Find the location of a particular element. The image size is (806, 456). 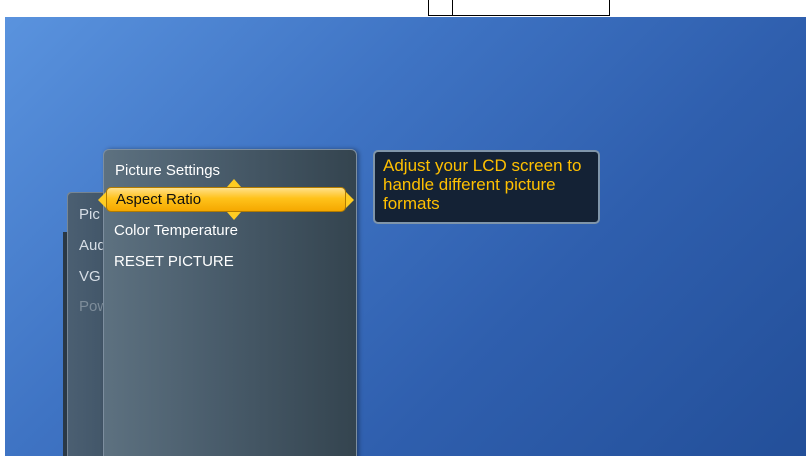

right-arrow-icon is located at coordinates (350, 200).